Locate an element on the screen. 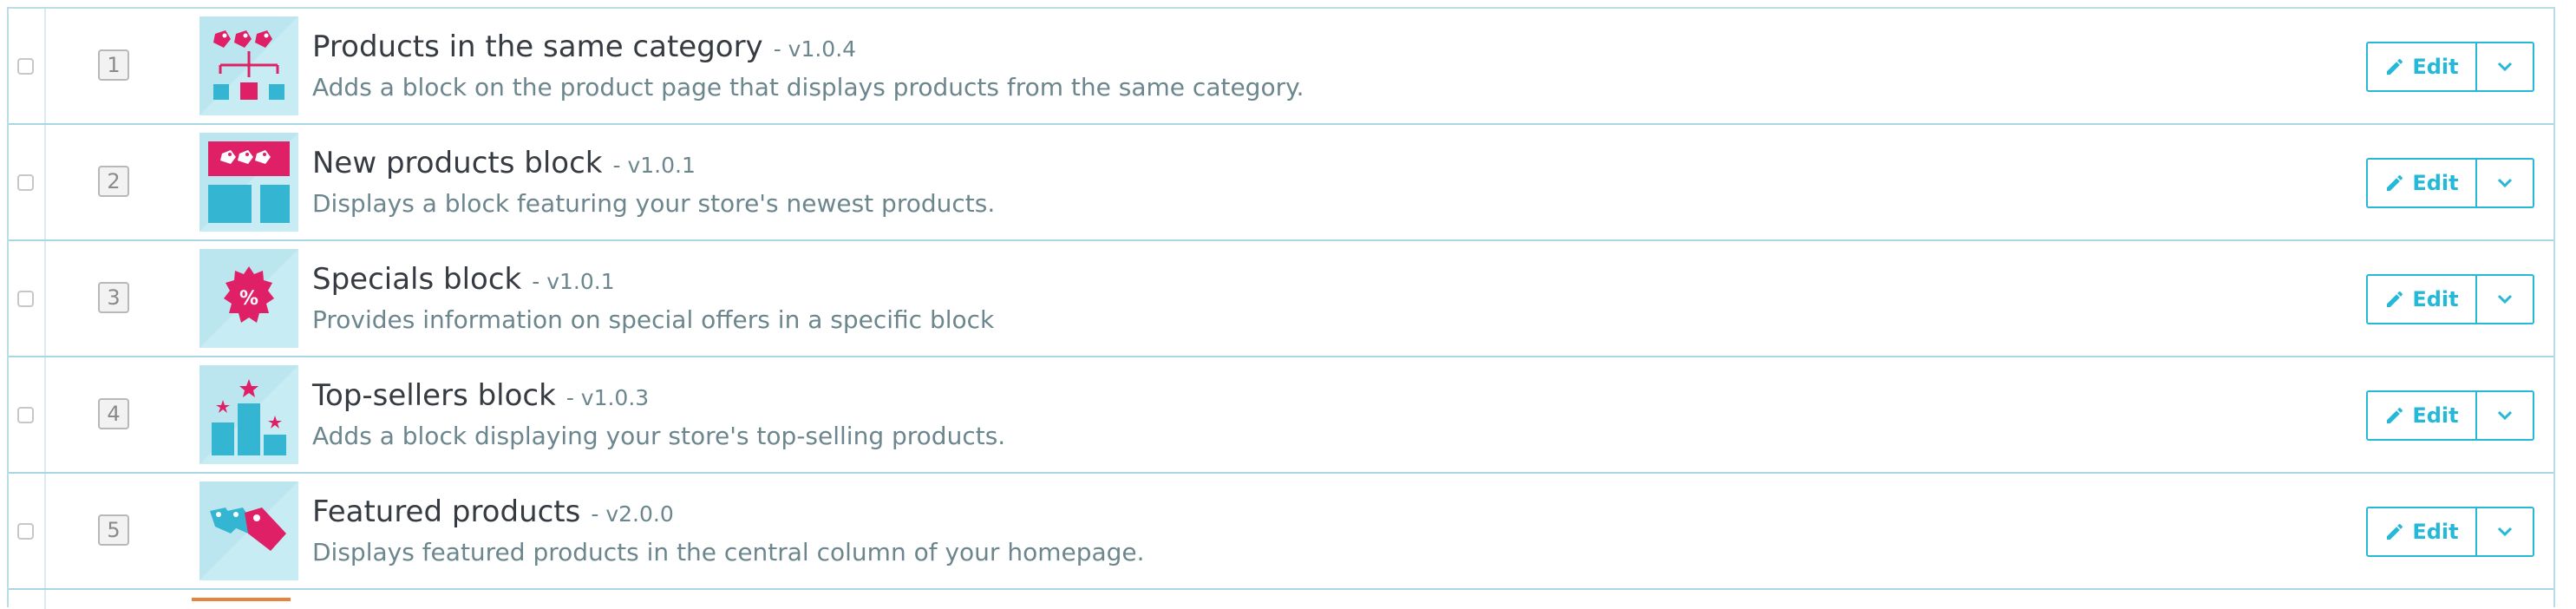  new-products-icon is located at coordinates (248, 182).